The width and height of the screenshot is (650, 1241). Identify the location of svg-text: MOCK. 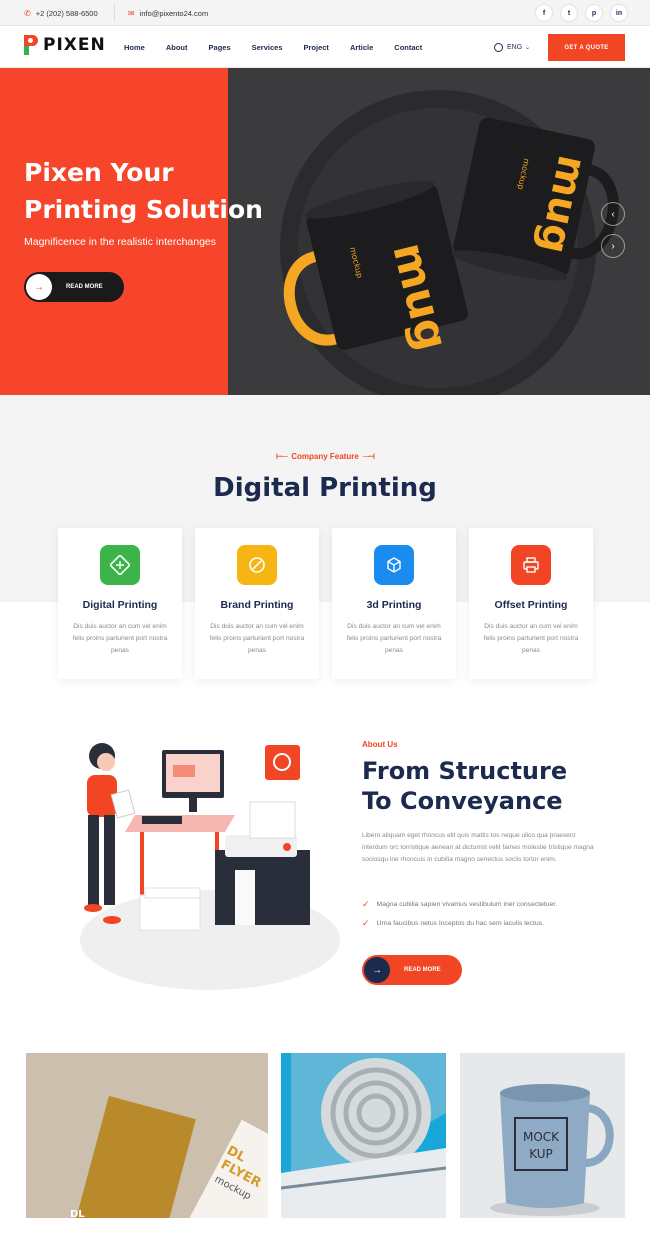
(541, 1137).